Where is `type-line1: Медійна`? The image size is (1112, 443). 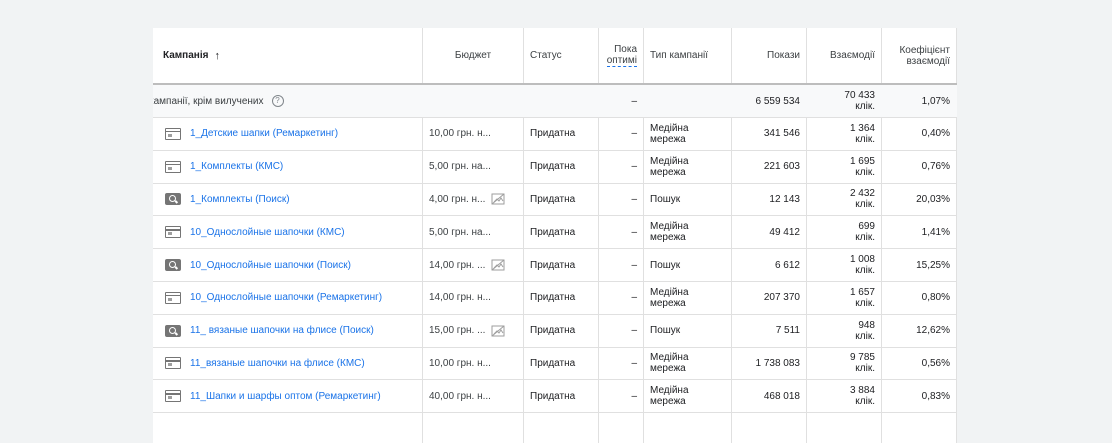
type-line1: Медійна is located at coordinates (669, 227).